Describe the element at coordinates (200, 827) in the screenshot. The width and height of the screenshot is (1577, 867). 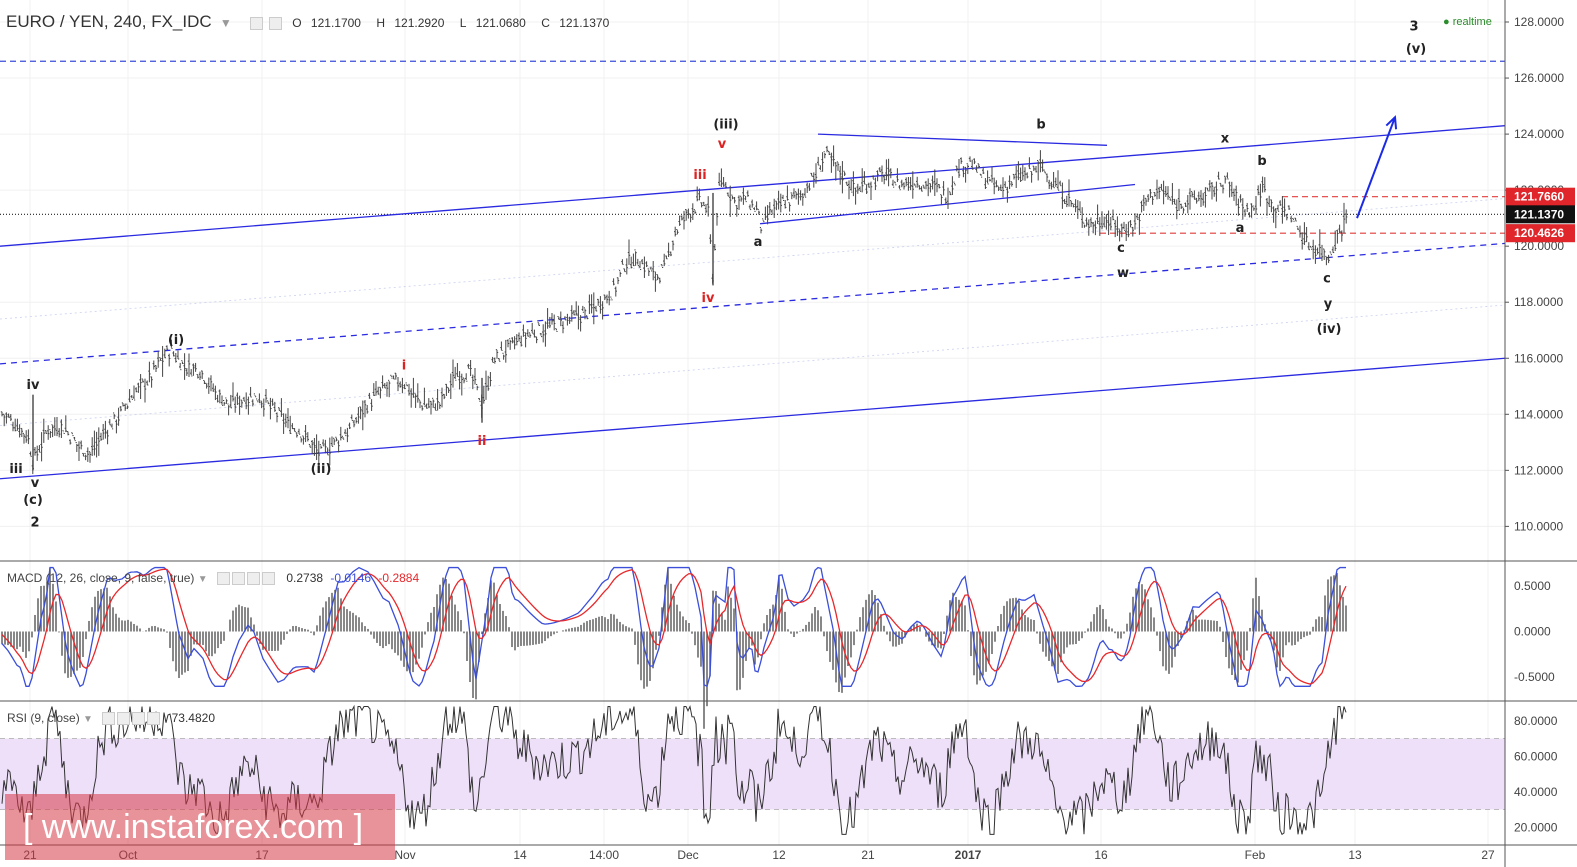
I see `watermark: [ www.instaforex.com ]` at that location.